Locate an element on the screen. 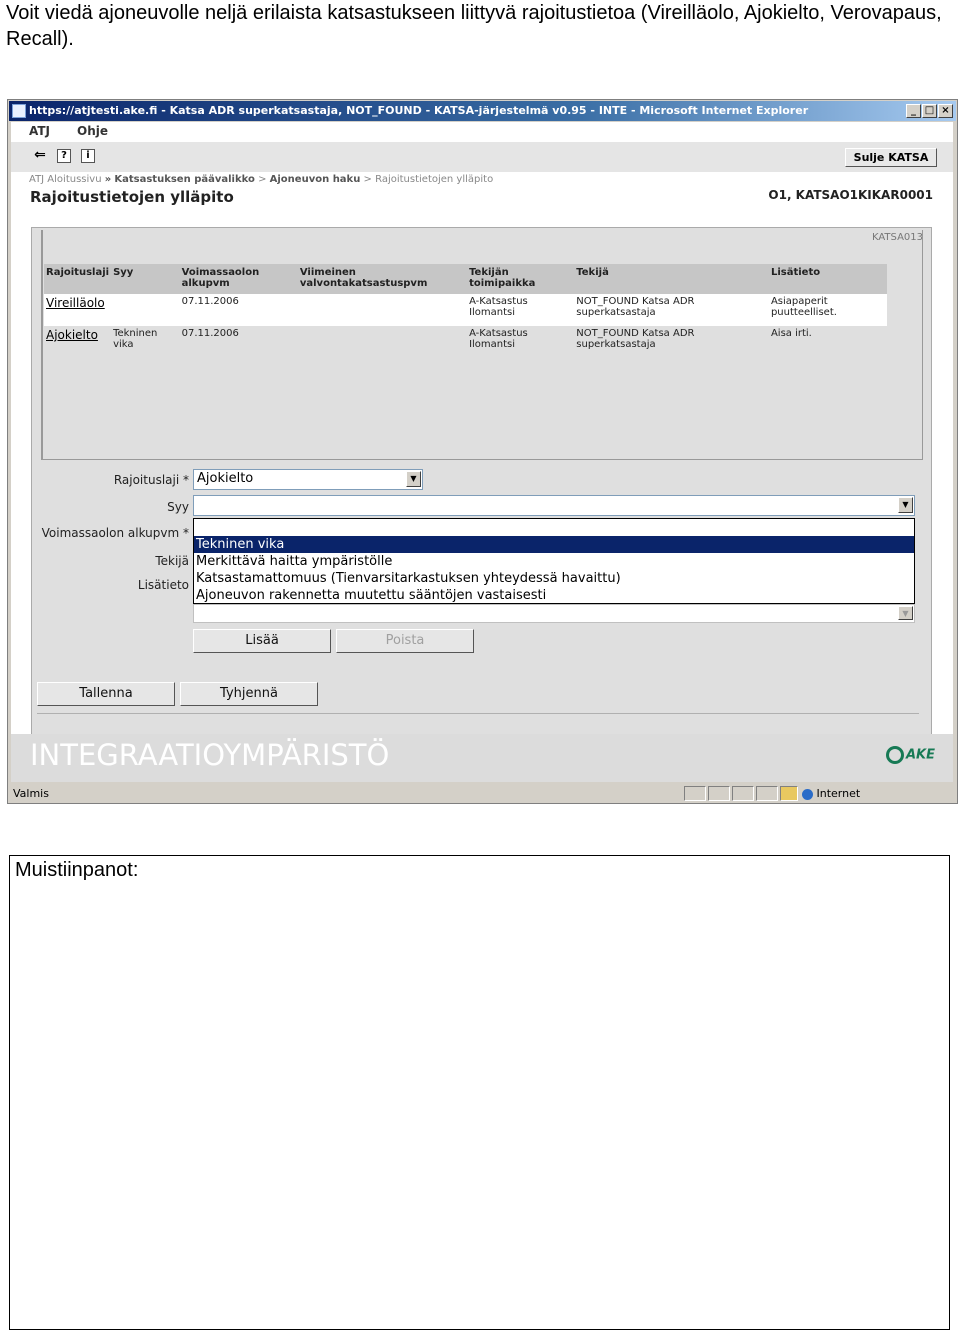 This screenshot has width=960, height=1332. app-toolbar: ⇐ ? i Sulje KATSA is located at coordinates (482, 157).